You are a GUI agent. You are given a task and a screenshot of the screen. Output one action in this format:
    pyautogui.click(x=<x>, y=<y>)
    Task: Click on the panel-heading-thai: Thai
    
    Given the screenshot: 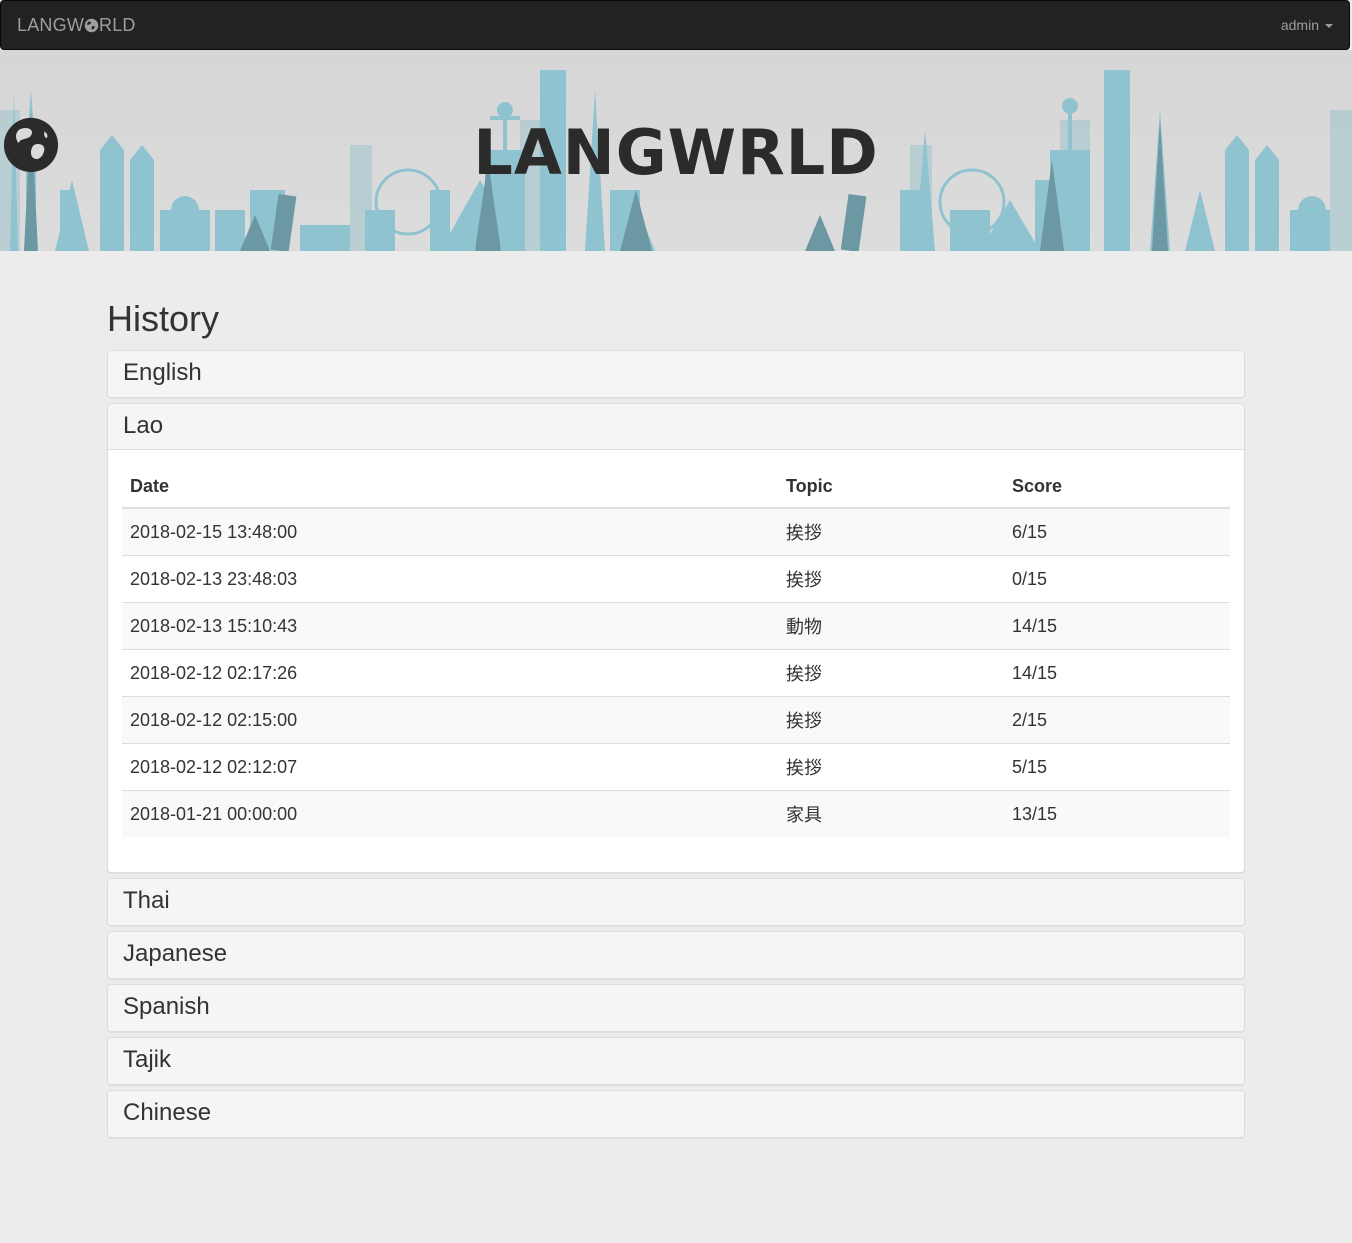 What is the action you would take?
    pyautogui.click(x=676, y=902)
    